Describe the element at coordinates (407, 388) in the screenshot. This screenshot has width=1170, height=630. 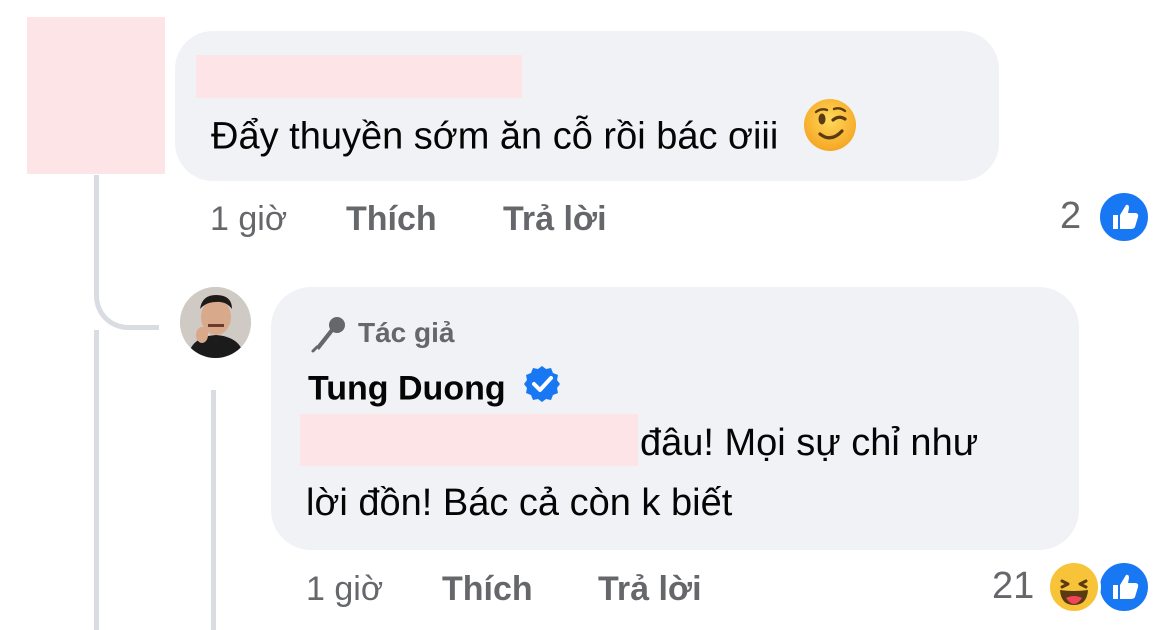
I see `reply-author-name-text: Tung Duong` at that location.